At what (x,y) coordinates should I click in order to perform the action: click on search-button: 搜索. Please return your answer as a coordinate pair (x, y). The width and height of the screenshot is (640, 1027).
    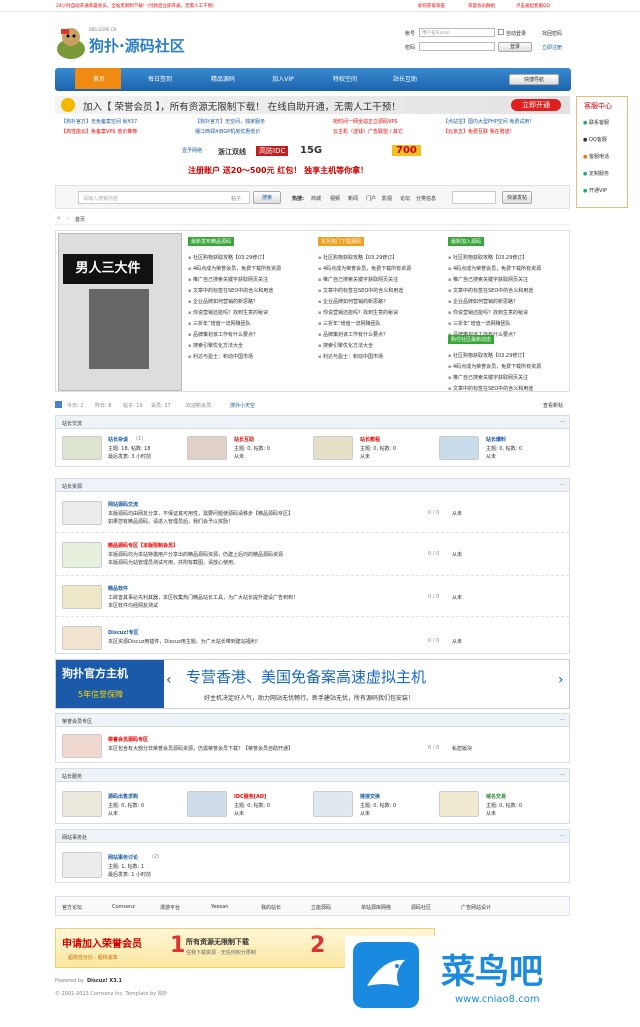
    Looking at the image, I should click on (267, 197).